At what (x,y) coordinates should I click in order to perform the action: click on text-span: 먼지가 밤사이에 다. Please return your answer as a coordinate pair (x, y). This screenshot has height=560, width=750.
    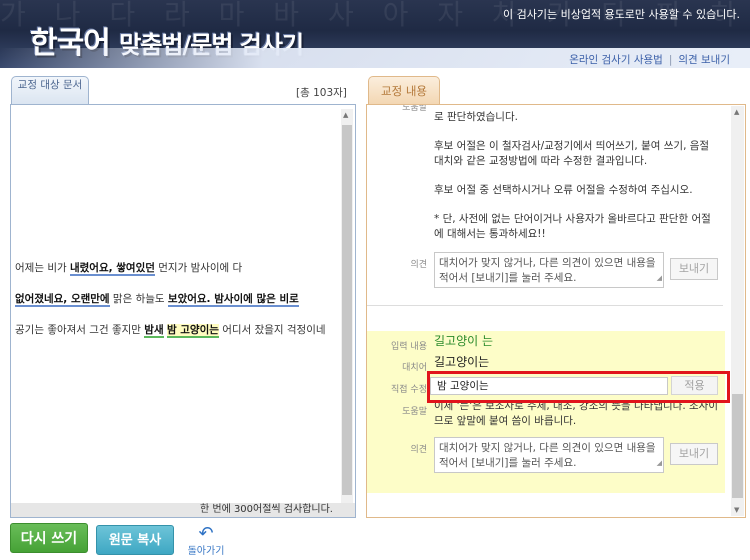
    Looking at the image, I should click on (198, 268).